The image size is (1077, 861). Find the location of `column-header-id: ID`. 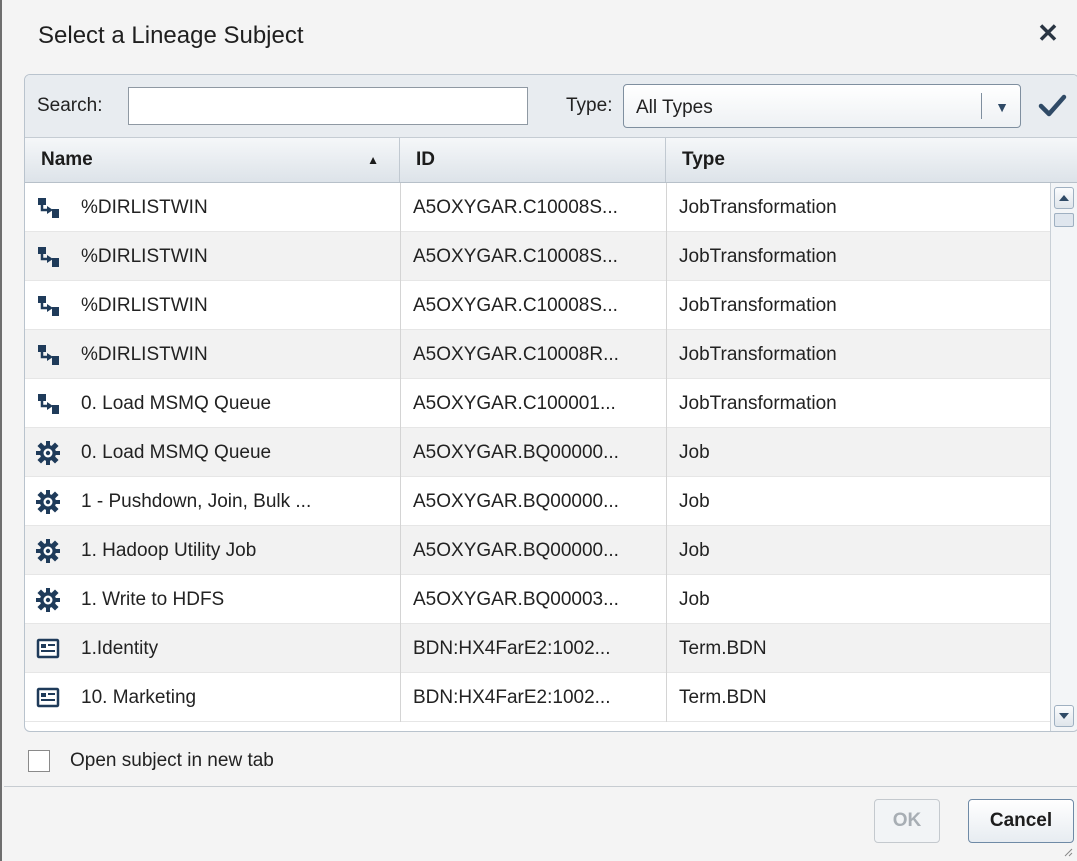

column-header-id: ID is located at coordinates (533, 160).